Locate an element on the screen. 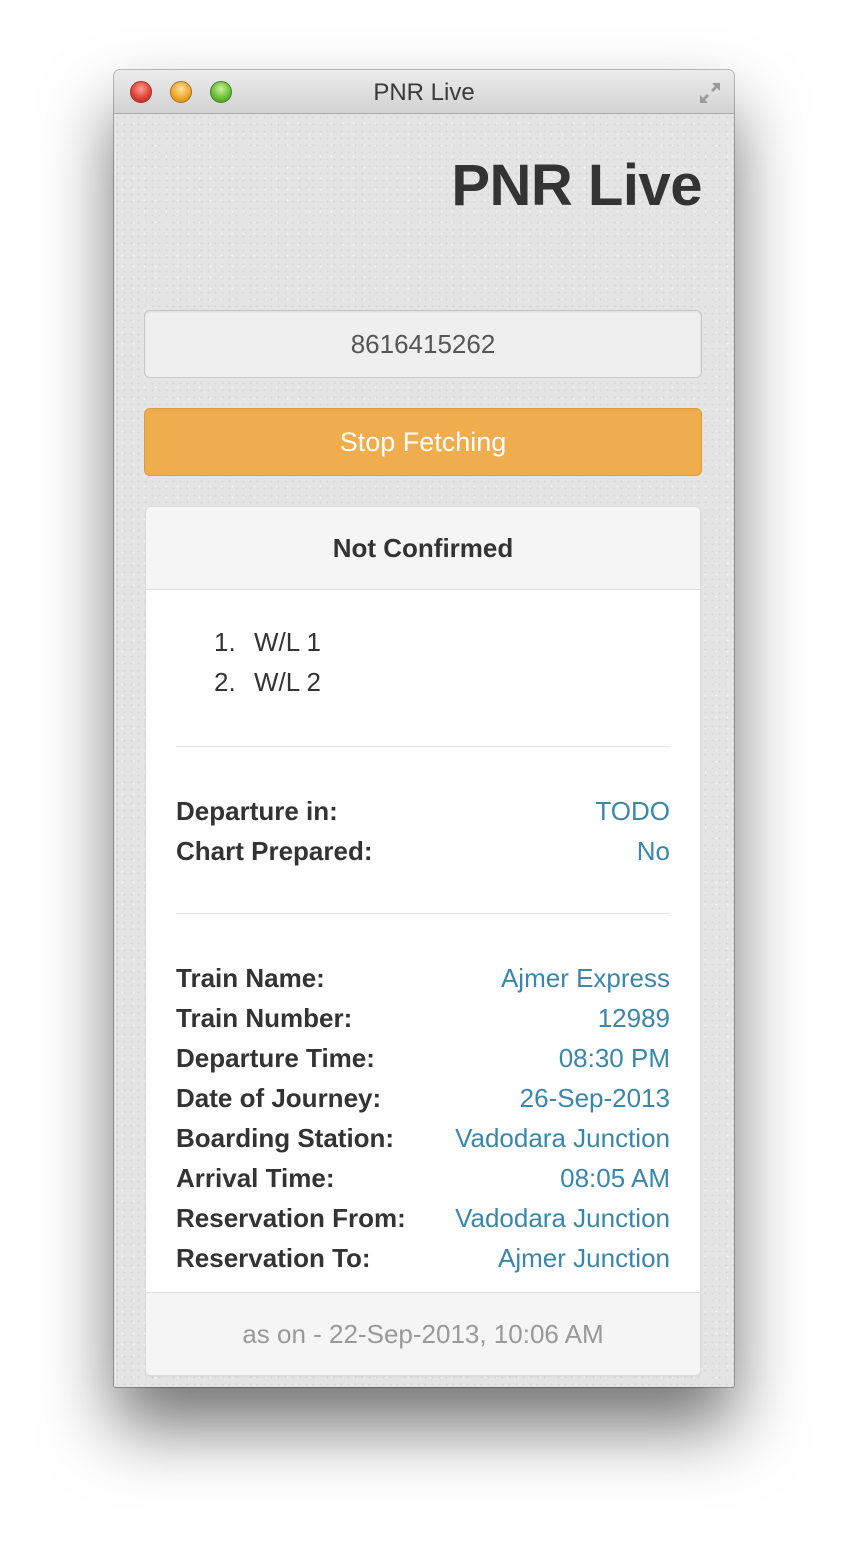 Image resolution: width=846 pixels, height=1544 pixels. list-item: 2. W/L 2 is located at coordinates (442, 682).